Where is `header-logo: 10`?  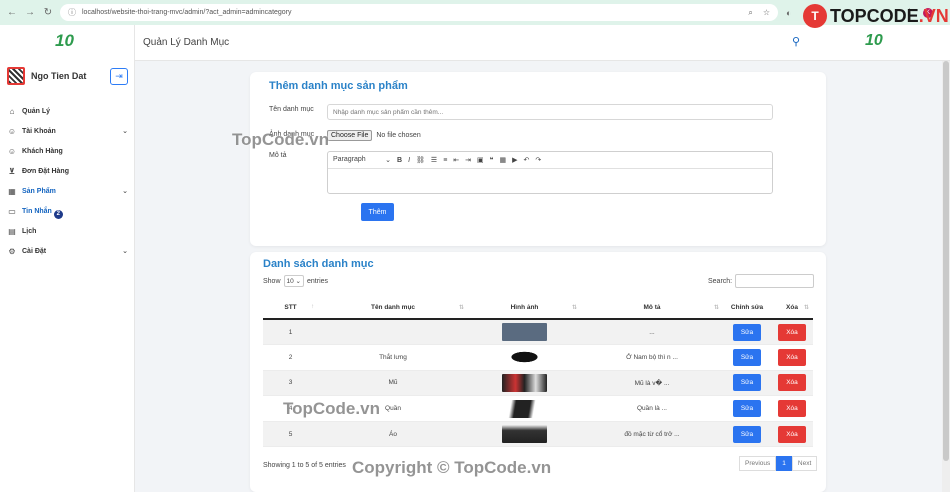 header-logo: 10 is located at coordinates (874, 41).